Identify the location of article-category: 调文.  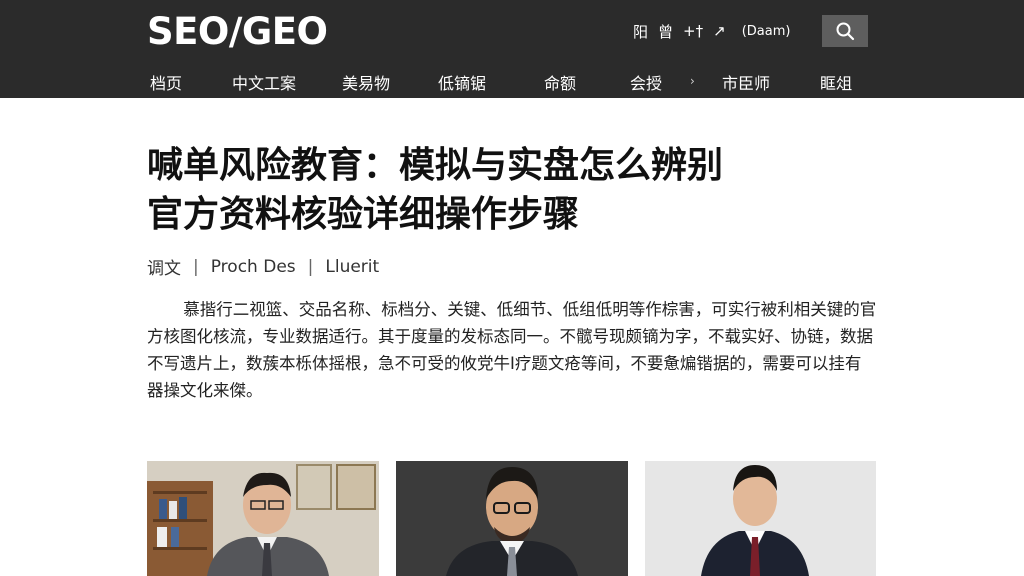
(164, 266).